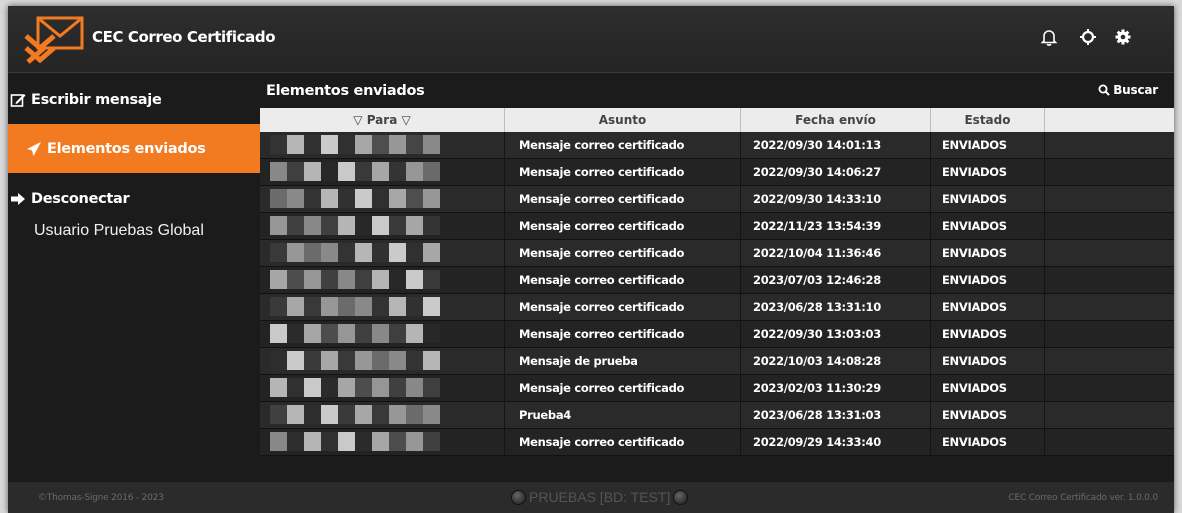  I want to click on sign-out-icon, so click(18, 199).